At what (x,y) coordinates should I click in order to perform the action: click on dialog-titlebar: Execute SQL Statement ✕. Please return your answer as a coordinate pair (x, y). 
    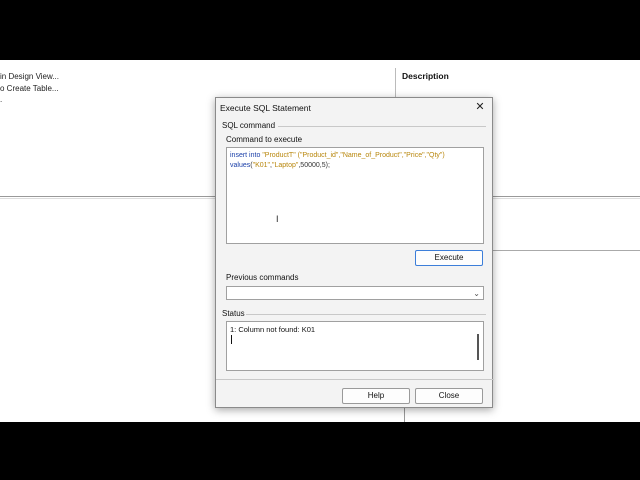
    Looking at the image, I should click on (354, 108).